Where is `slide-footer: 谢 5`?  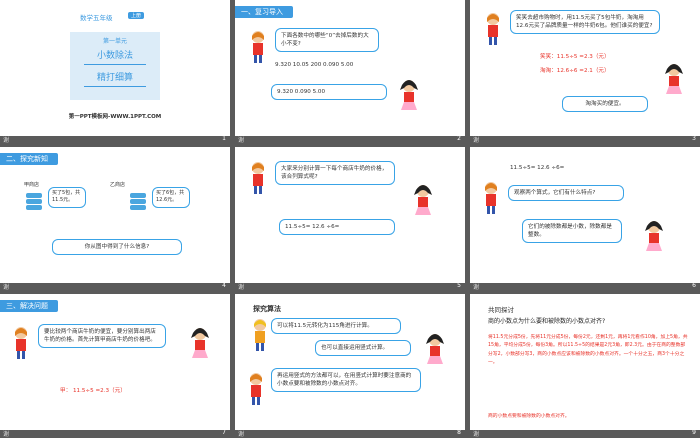 slide-footer: 谢 5 is located at coordinates (350, 286).